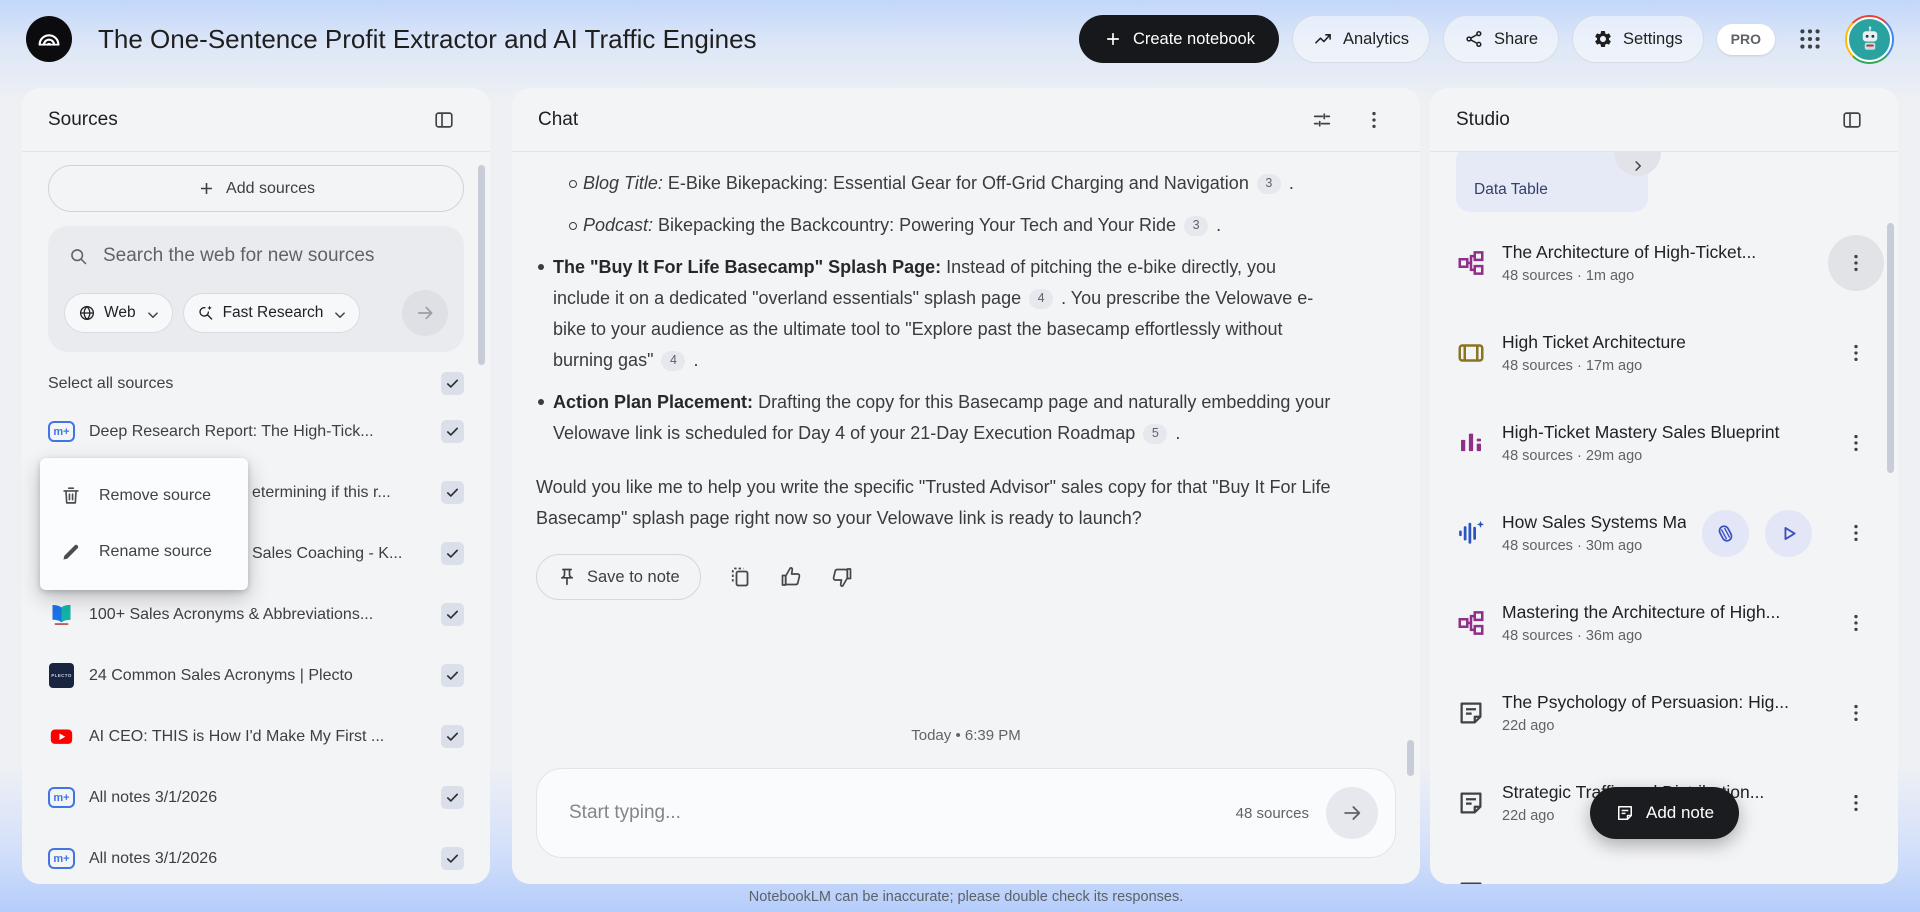 This screenshot has width=1920, height=912. I want to click on chat-response-actions: Save to note, so click(978, 577).